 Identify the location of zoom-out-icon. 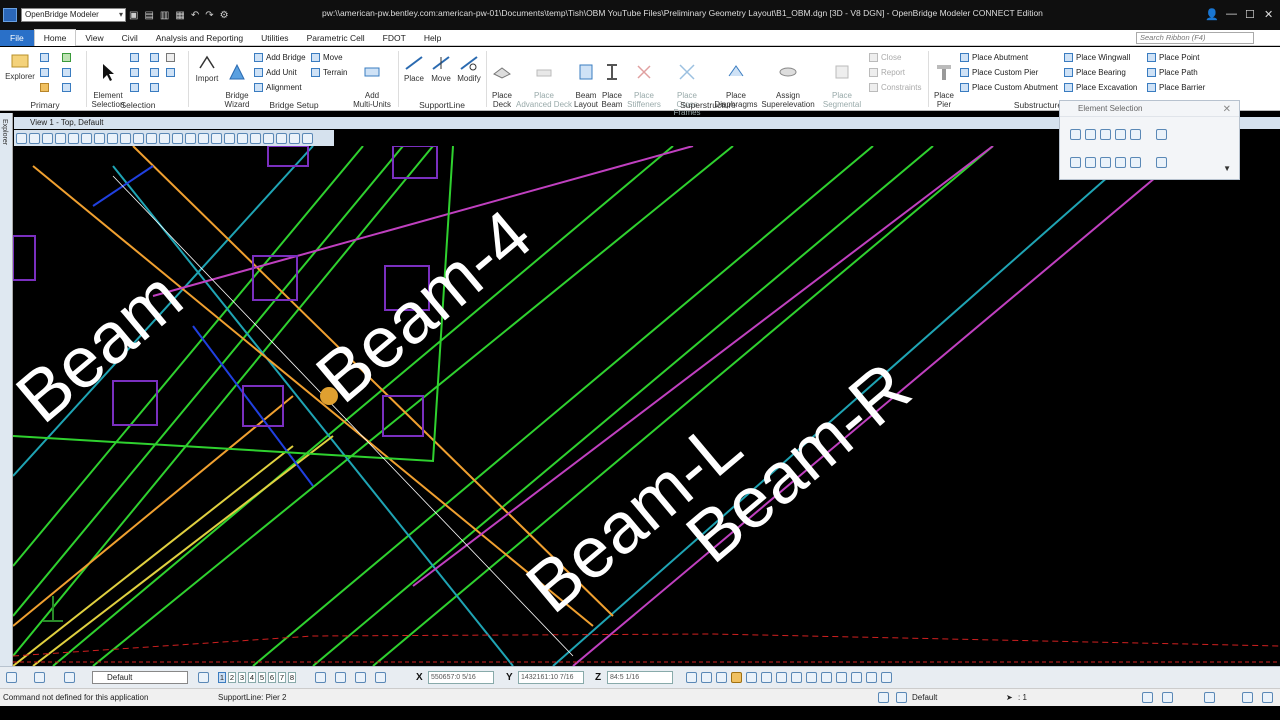
(86, 138).